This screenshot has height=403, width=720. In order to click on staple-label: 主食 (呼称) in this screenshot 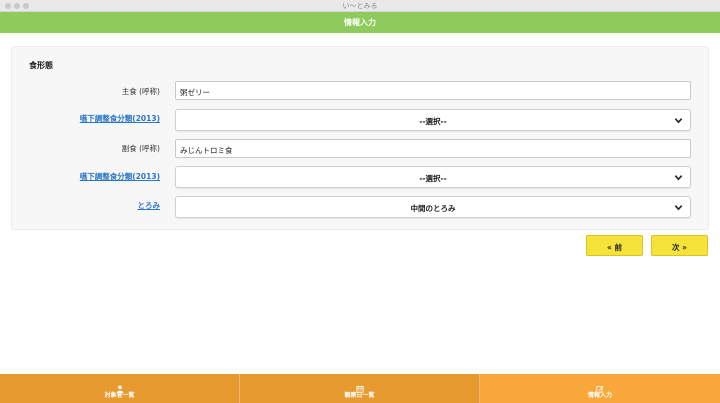, I will do `click(140, 91)`.